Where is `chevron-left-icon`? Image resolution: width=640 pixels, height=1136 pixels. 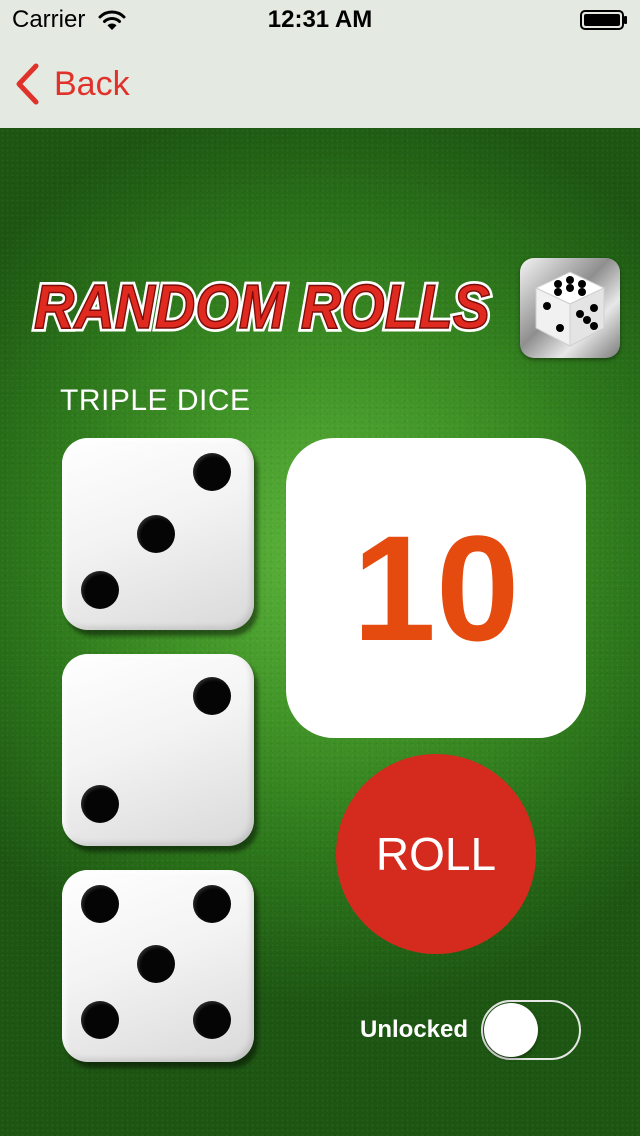
chevron-left-icon is located at coordinates (27, 84).